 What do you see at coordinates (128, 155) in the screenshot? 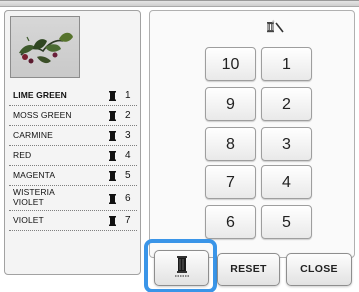
I see `color-number: 4` at bounding box center [128, 155].